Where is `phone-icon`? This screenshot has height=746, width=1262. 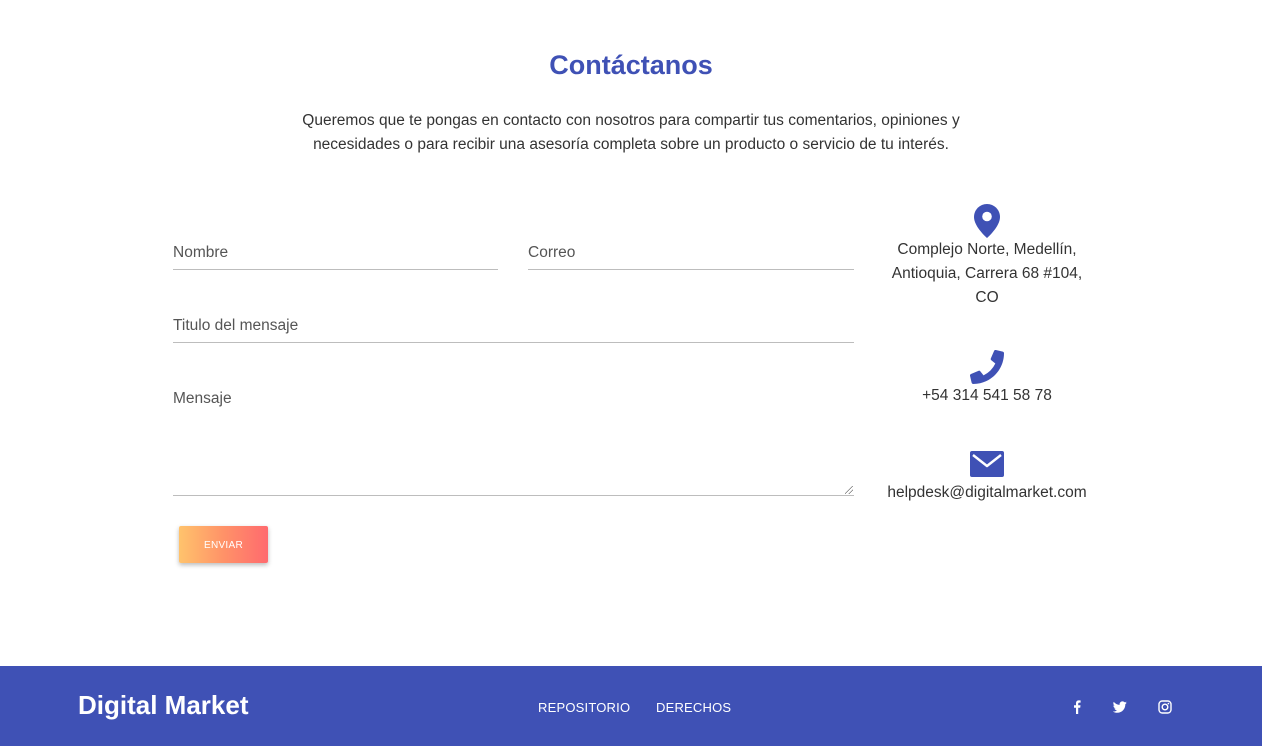 phone-icon is located at coordinates (987, 367).